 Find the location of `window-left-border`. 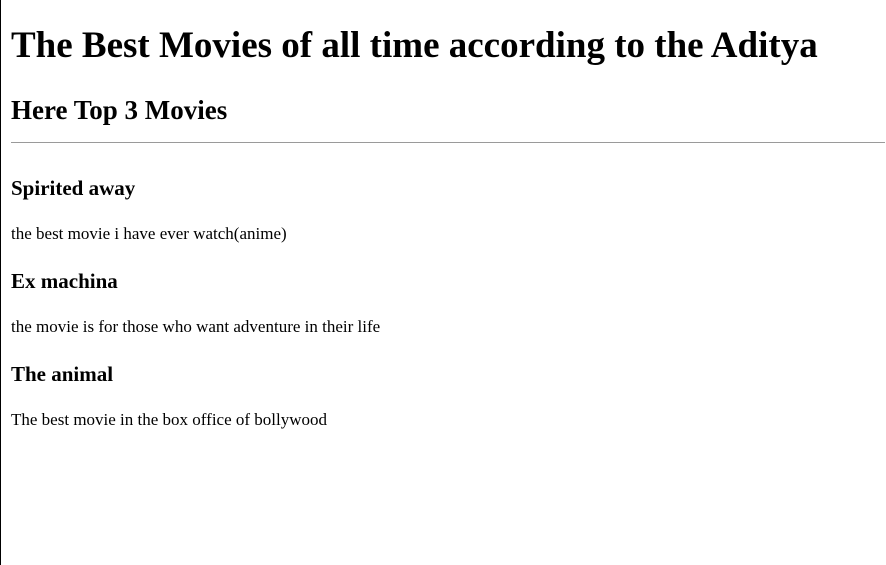

window-left-border is located at coordinates (0, 282).